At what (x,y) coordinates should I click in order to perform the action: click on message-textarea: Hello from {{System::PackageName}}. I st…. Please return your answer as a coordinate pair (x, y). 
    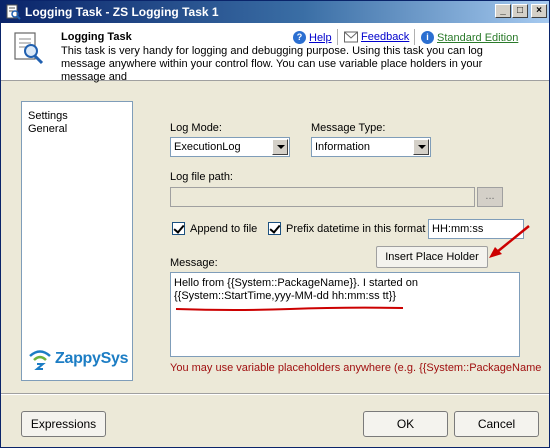
    Looking at the image, I should click on (345, 314).